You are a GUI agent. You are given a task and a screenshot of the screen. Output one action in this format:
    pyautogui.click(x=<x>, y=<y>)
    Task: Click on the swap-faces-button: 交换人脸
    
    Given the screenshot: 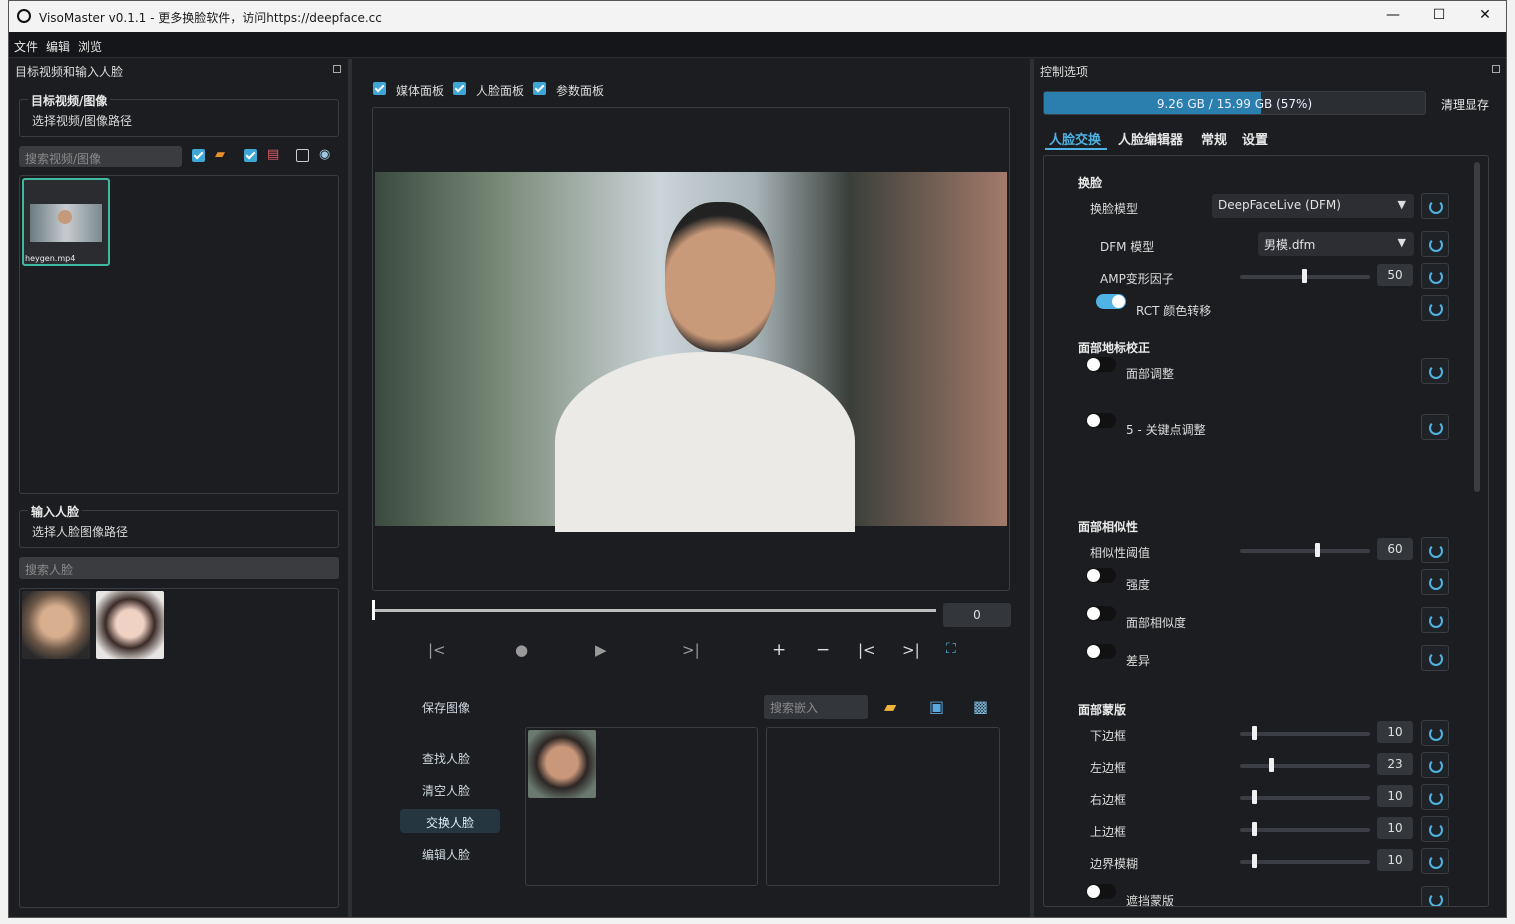 What is the action you would take?
    pyautogui.click(x=450, y=821)
    